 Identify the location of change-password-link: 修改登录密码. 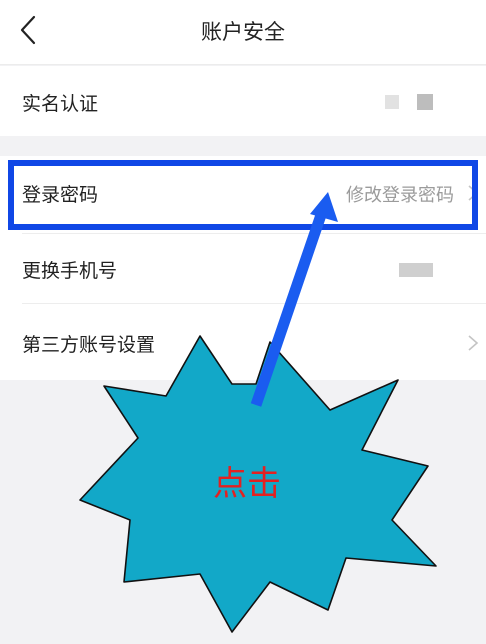
(400, 194).